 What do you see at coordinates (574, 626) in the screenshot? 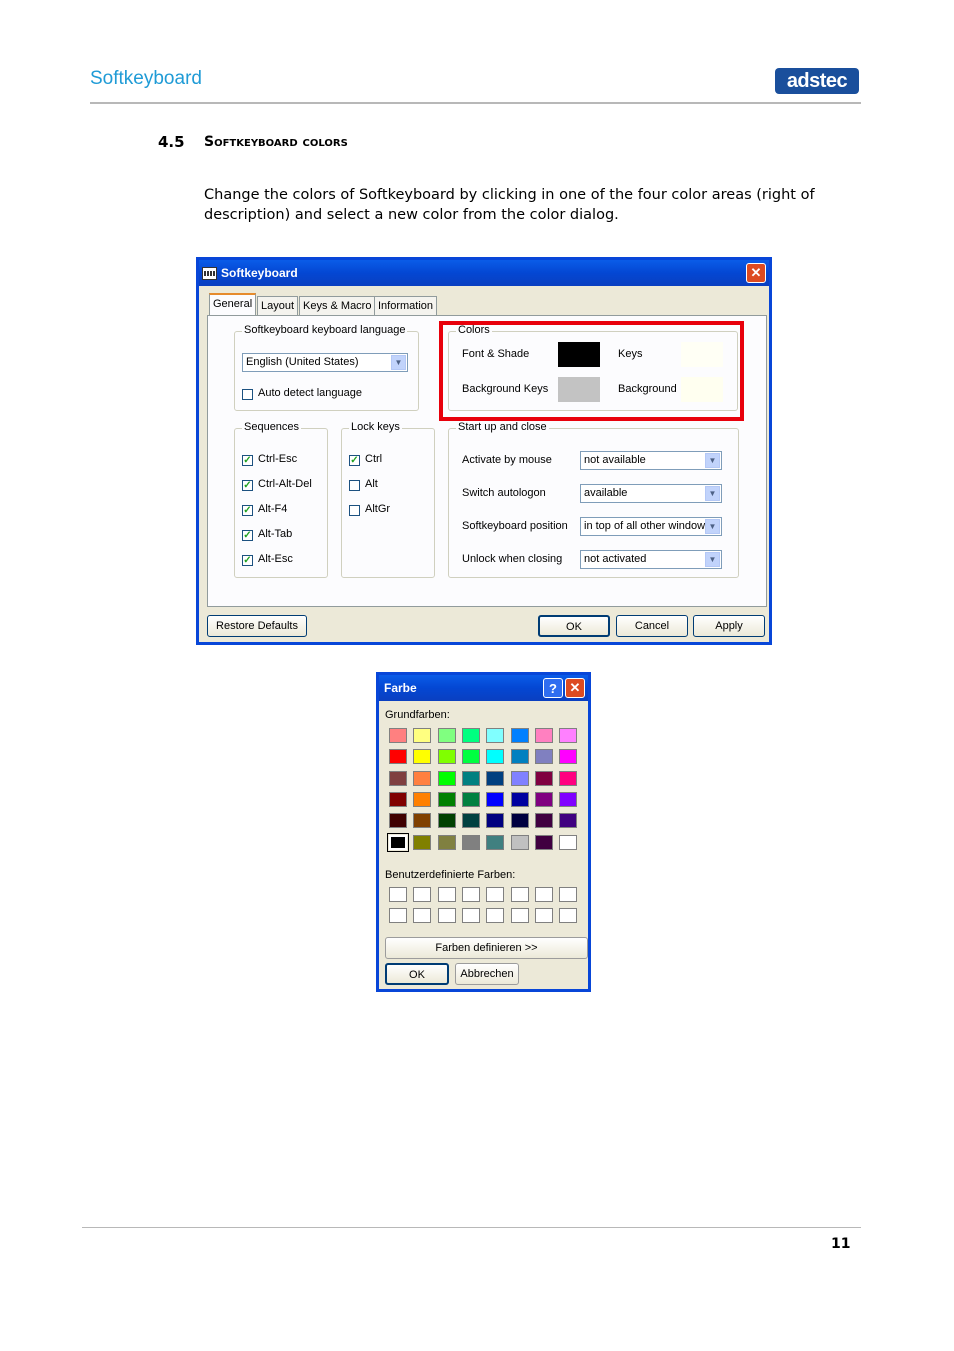
I see `ok-button: OK` at bounding box center [574, 626].